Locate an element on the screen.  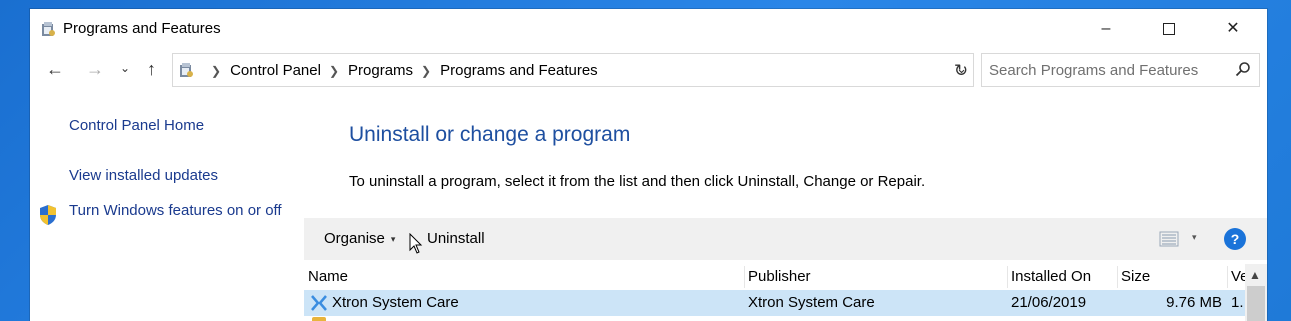
shield-icon is located at coordinates (48, 215).